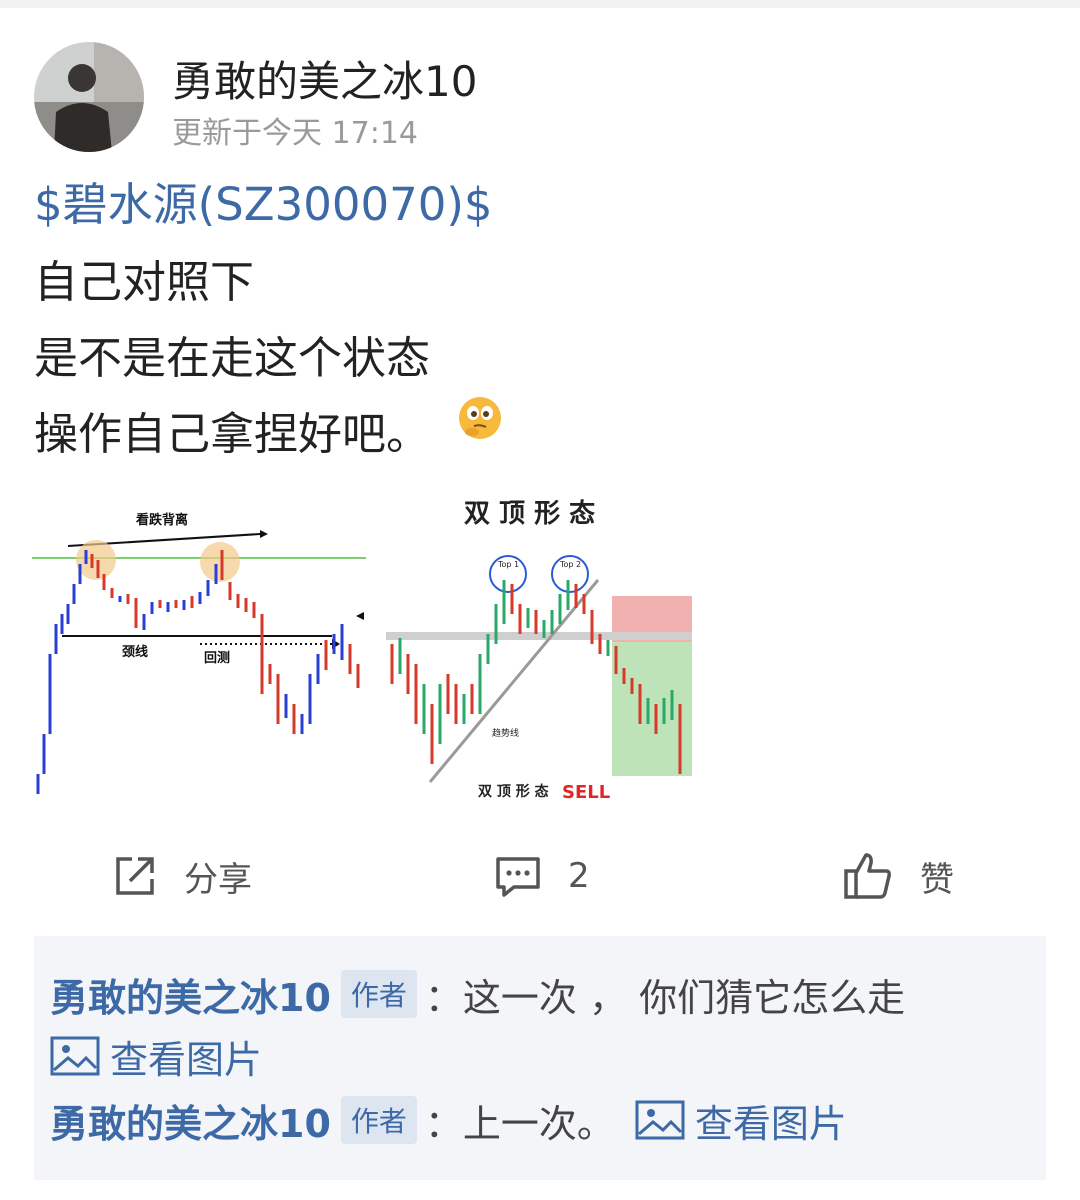 The height and width of the screenshot is (1200, 1080). Describe the element at coordinates (135, 652) in the screenshot. I see `chart-label: 颈线` at that location.